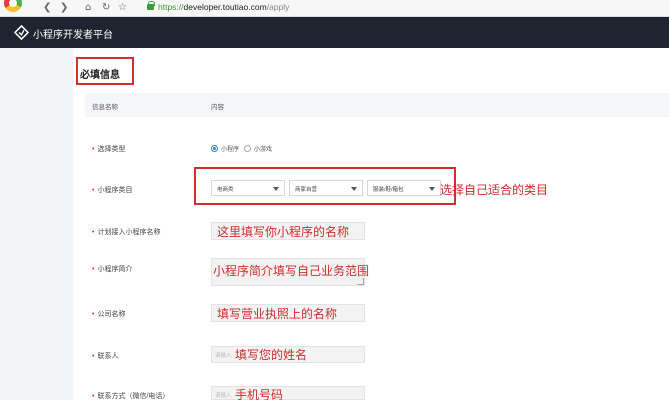 This screenshot has height=400, width=669. I want to click on row-label-app-name: • 计划接入小程序名称, so click(126, 232).